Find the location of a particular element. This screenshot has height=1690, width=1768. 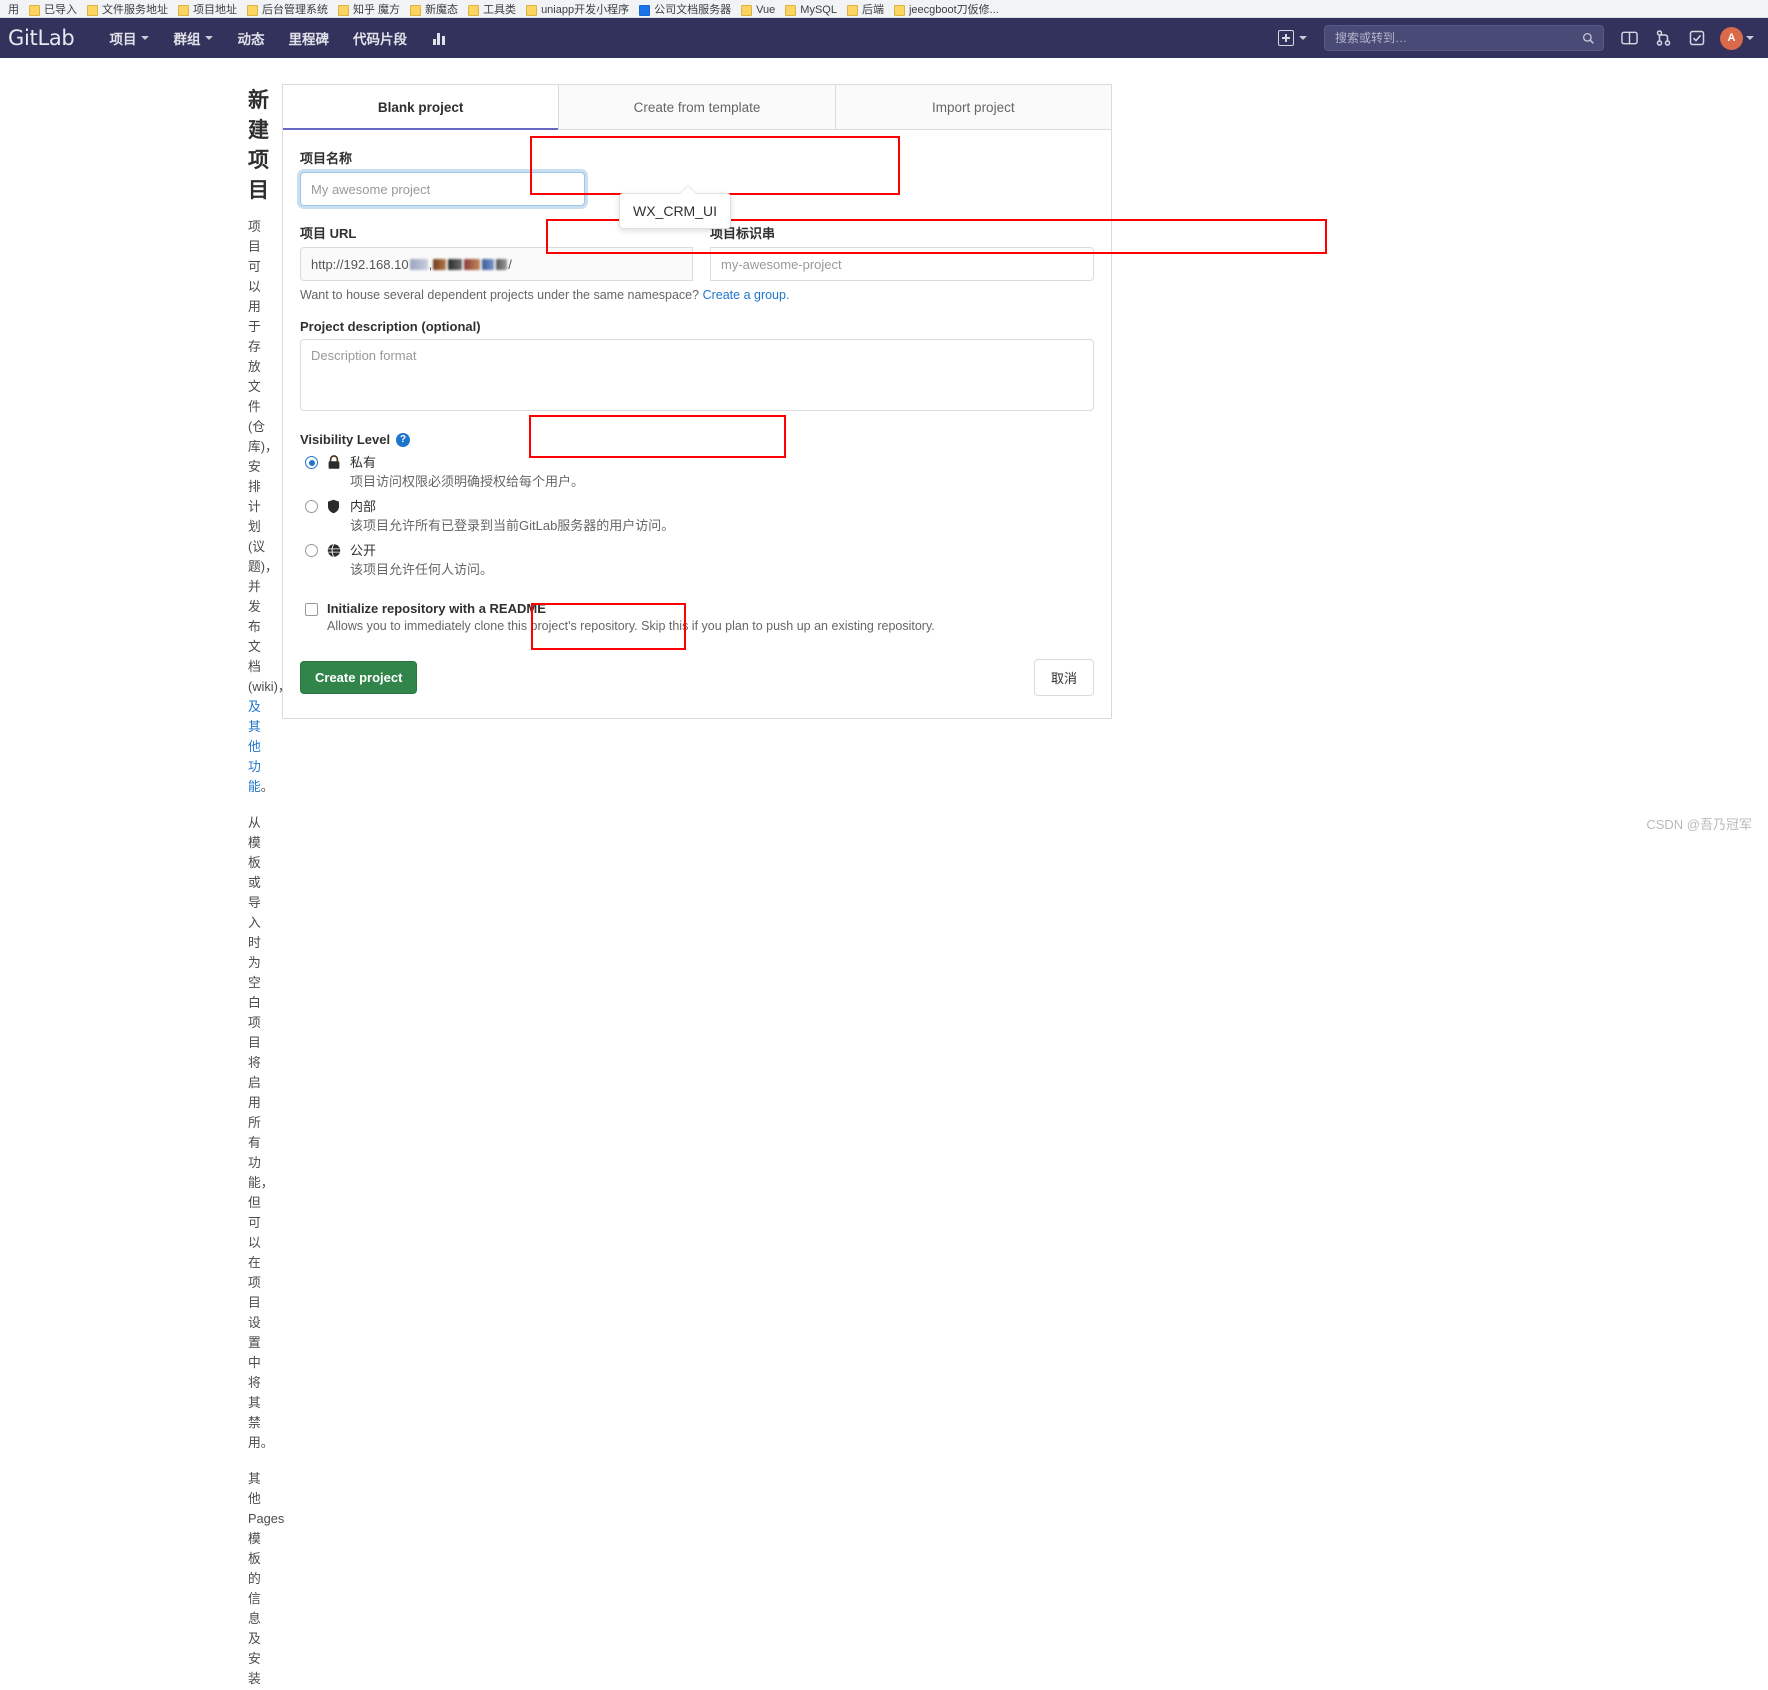

visibility-option-private: 私有 项目访问权限必须明确授权给每个用户。 is located at coordinates (697, 469).